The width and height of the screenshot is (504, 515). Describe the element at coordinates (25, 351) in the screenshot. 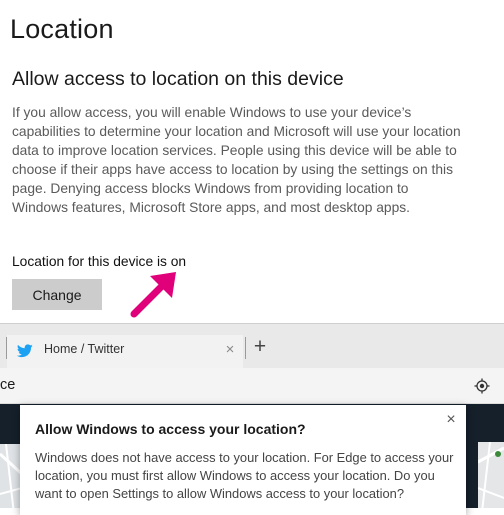

I see `twitter-icon` at that location.